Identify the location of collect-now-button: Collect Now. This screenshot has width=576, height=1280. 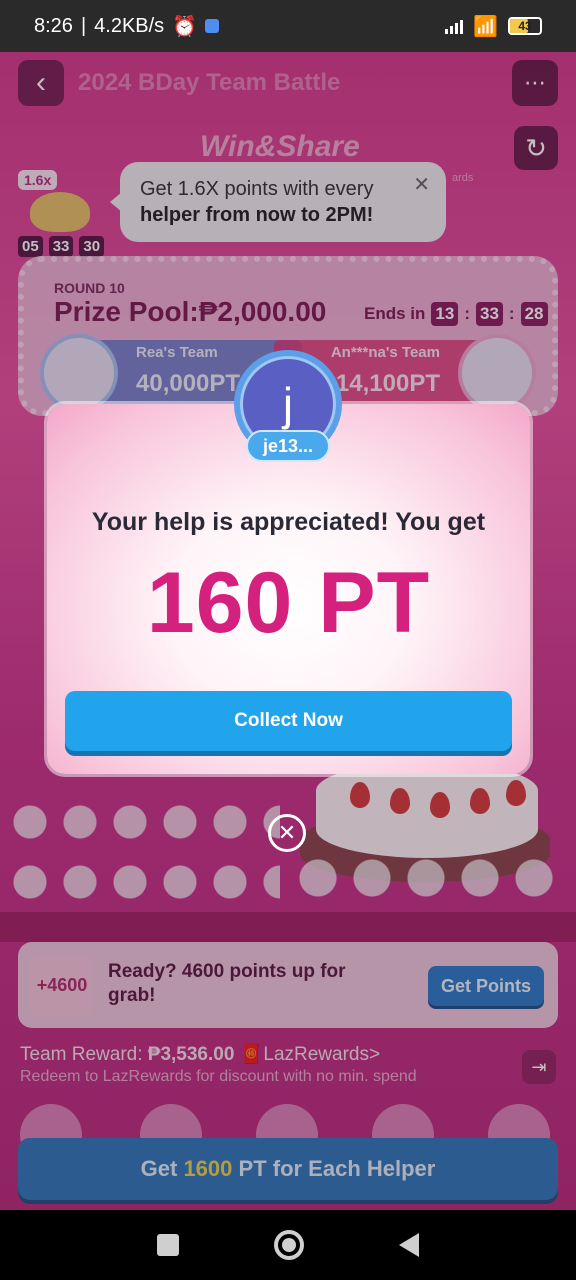
(288, 721).